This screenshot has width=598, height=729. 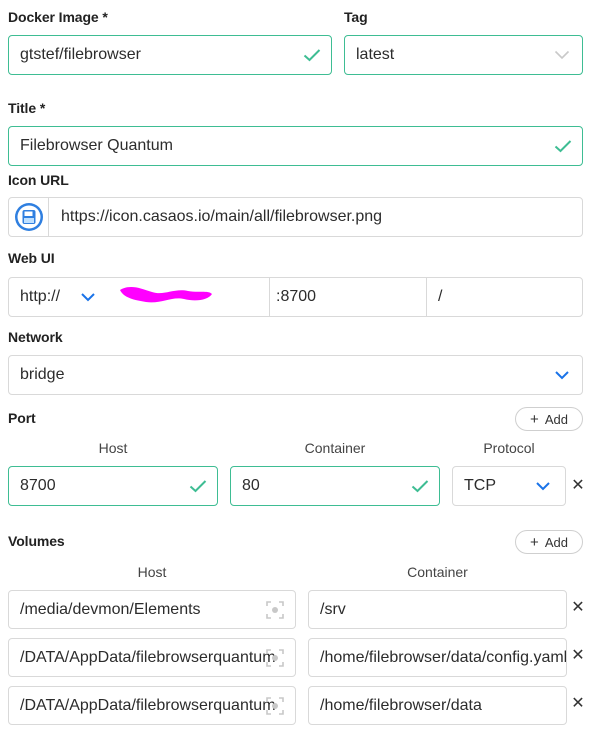 I want to click on volume-container-input: /home/filebrowser/data, so click(x=437, y=705).